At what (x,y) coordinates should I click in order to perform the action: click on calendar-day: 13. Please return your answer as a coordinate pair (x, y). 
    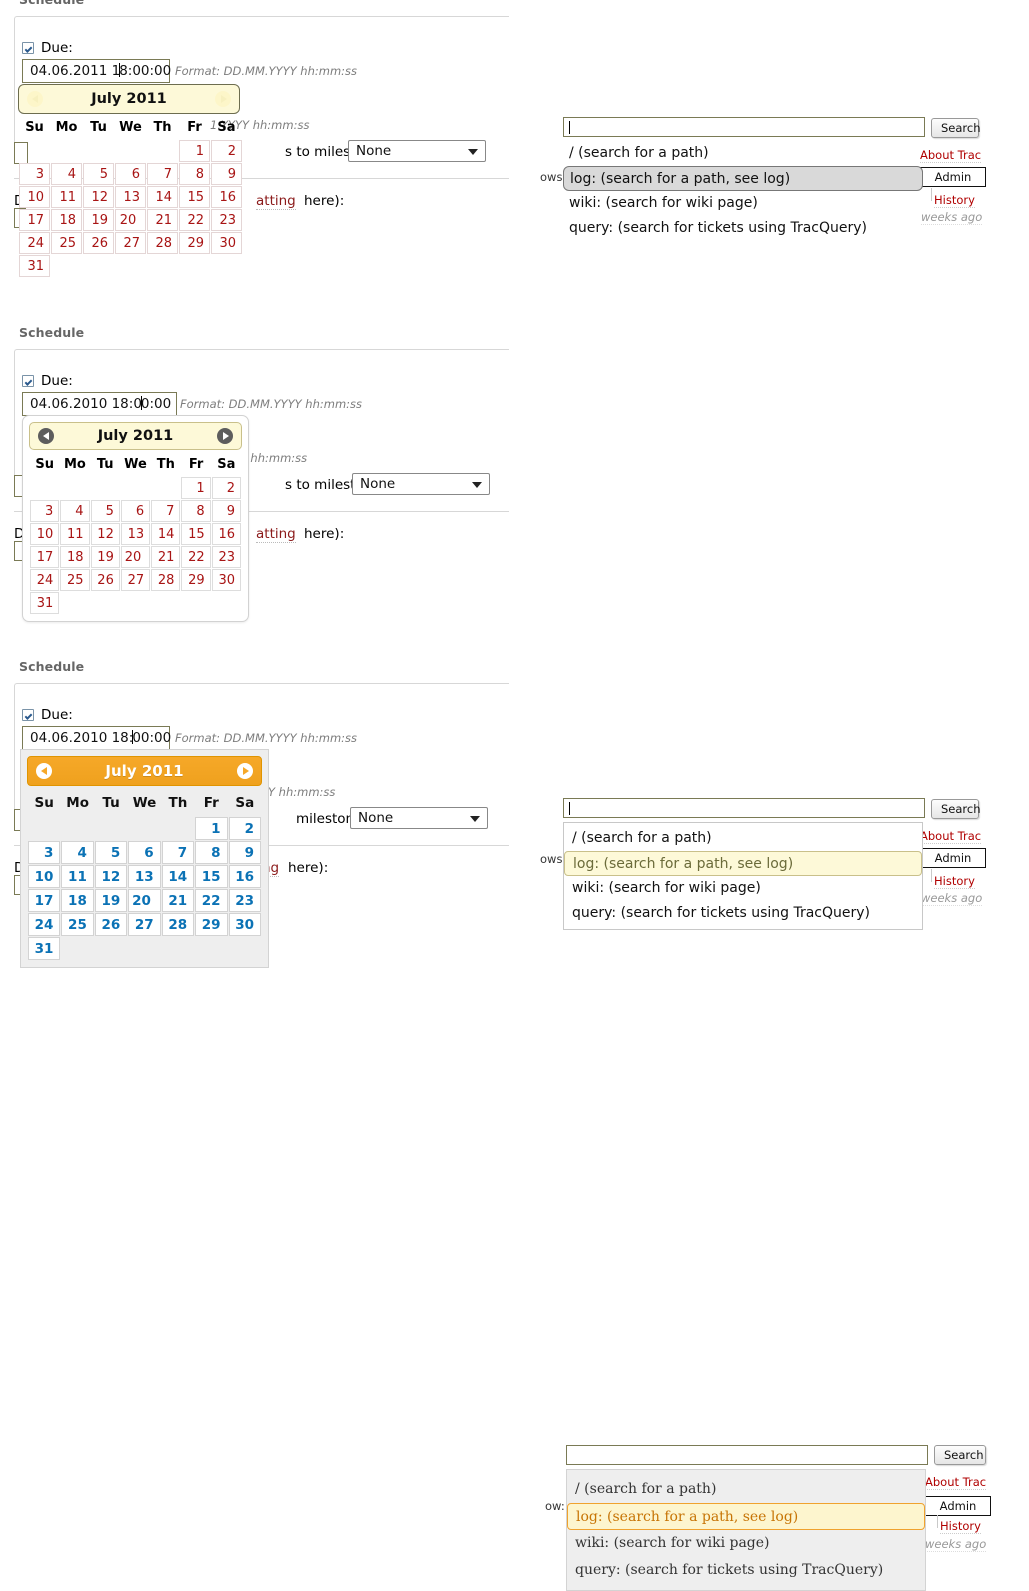
    Looking at the image, I should click on (130, 197).